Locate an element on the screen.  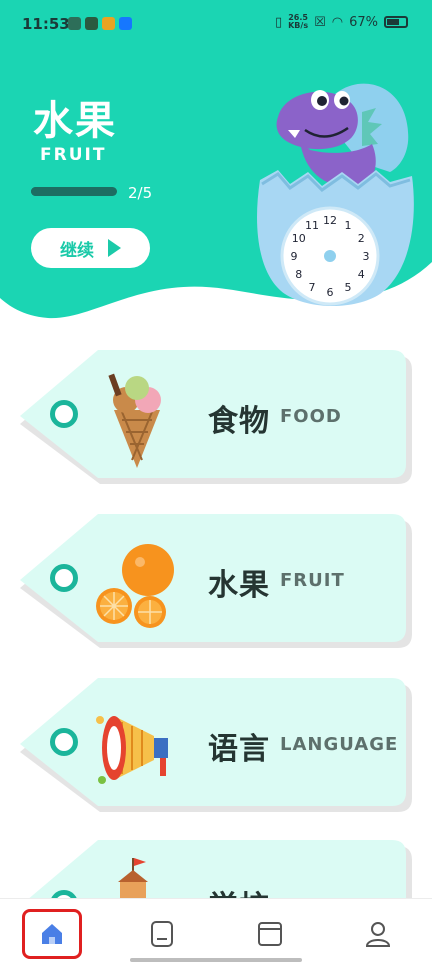
gesture-bar is located at coordinates (216, 960).